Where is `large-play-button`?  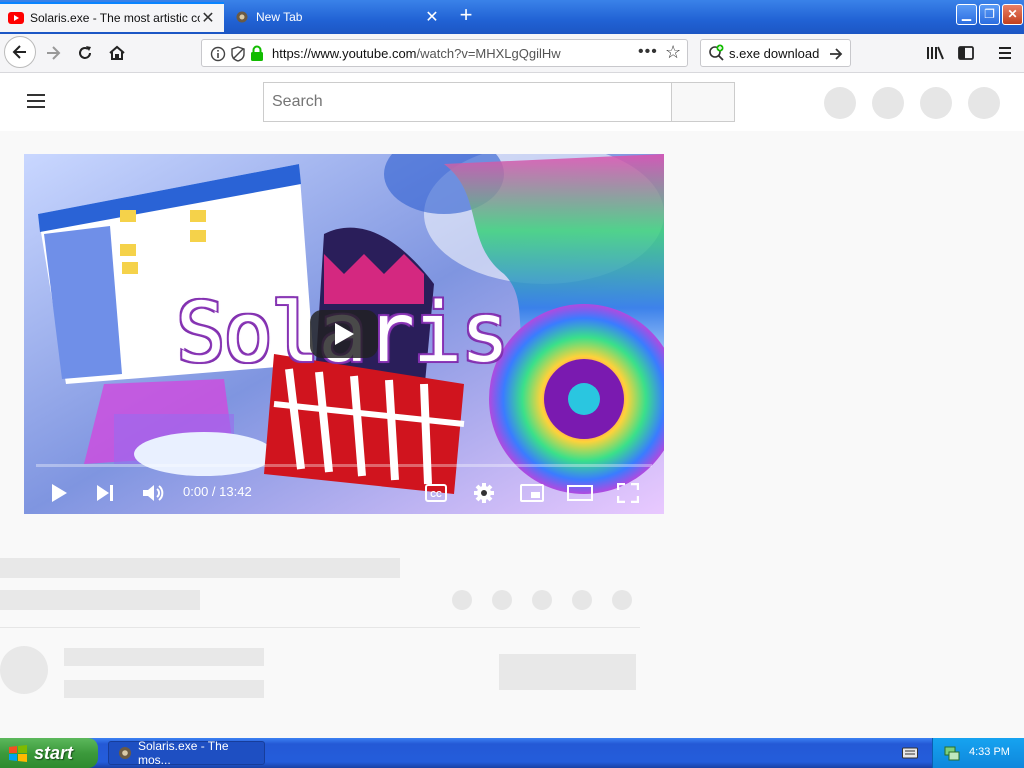 large-play-button is located at coordinates (344, 334).